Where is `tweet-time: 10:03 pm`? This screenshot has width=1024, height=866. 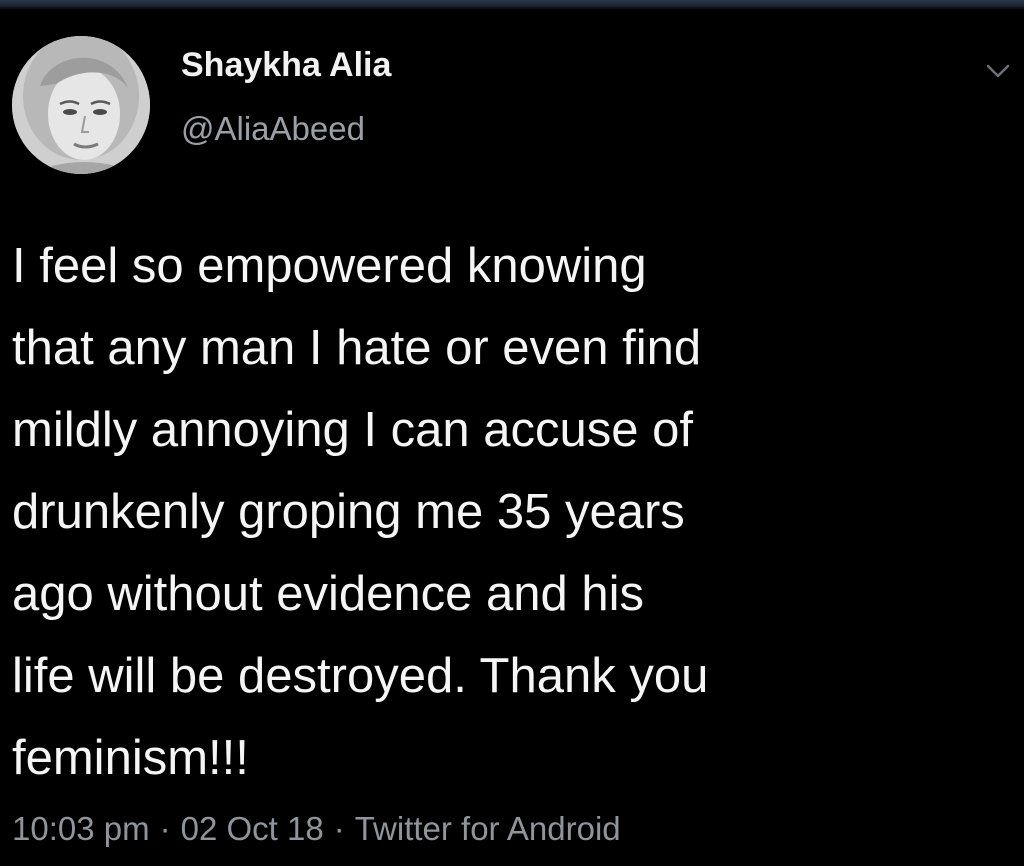
tweet-time: 10:03 pm is located at coordinates (81, 828).